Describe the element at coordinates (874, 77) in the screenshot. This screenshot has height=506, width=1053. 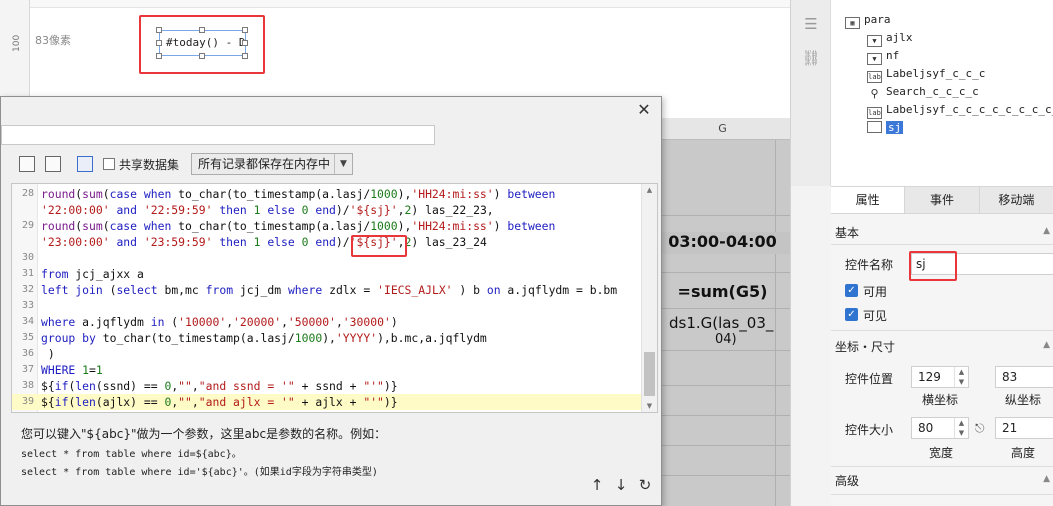
I see `label-icon: lab` at that location.